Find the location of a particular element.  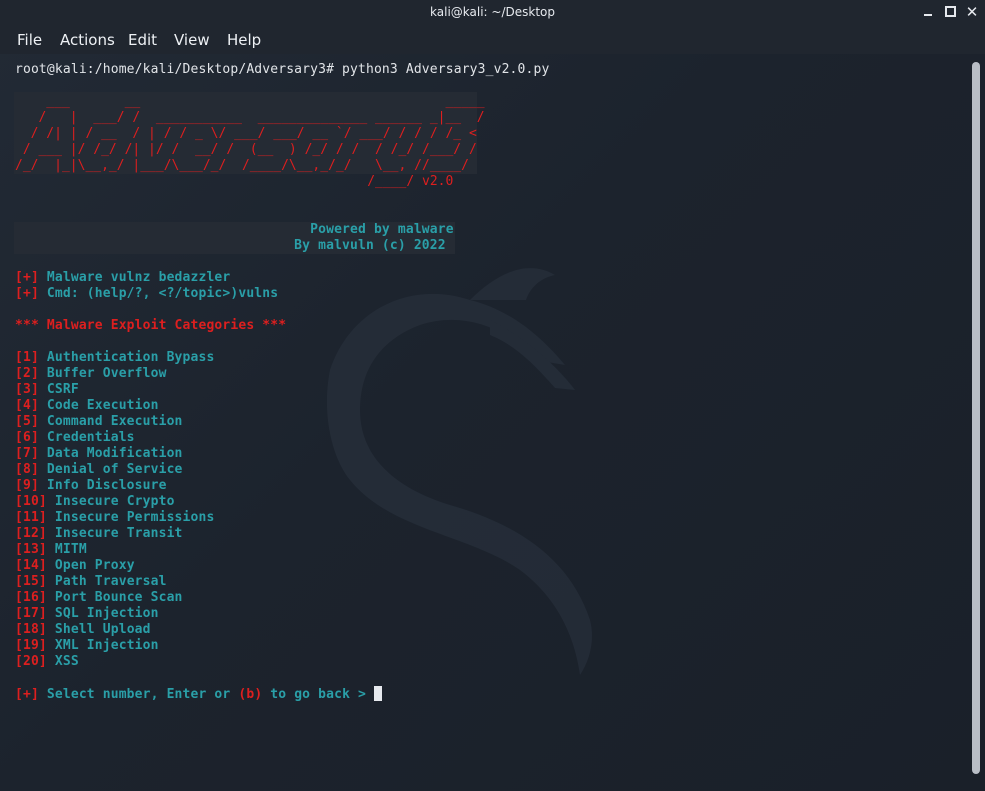

menu-bar: File Actions Edit View Help is located at coordinates (492, 40).